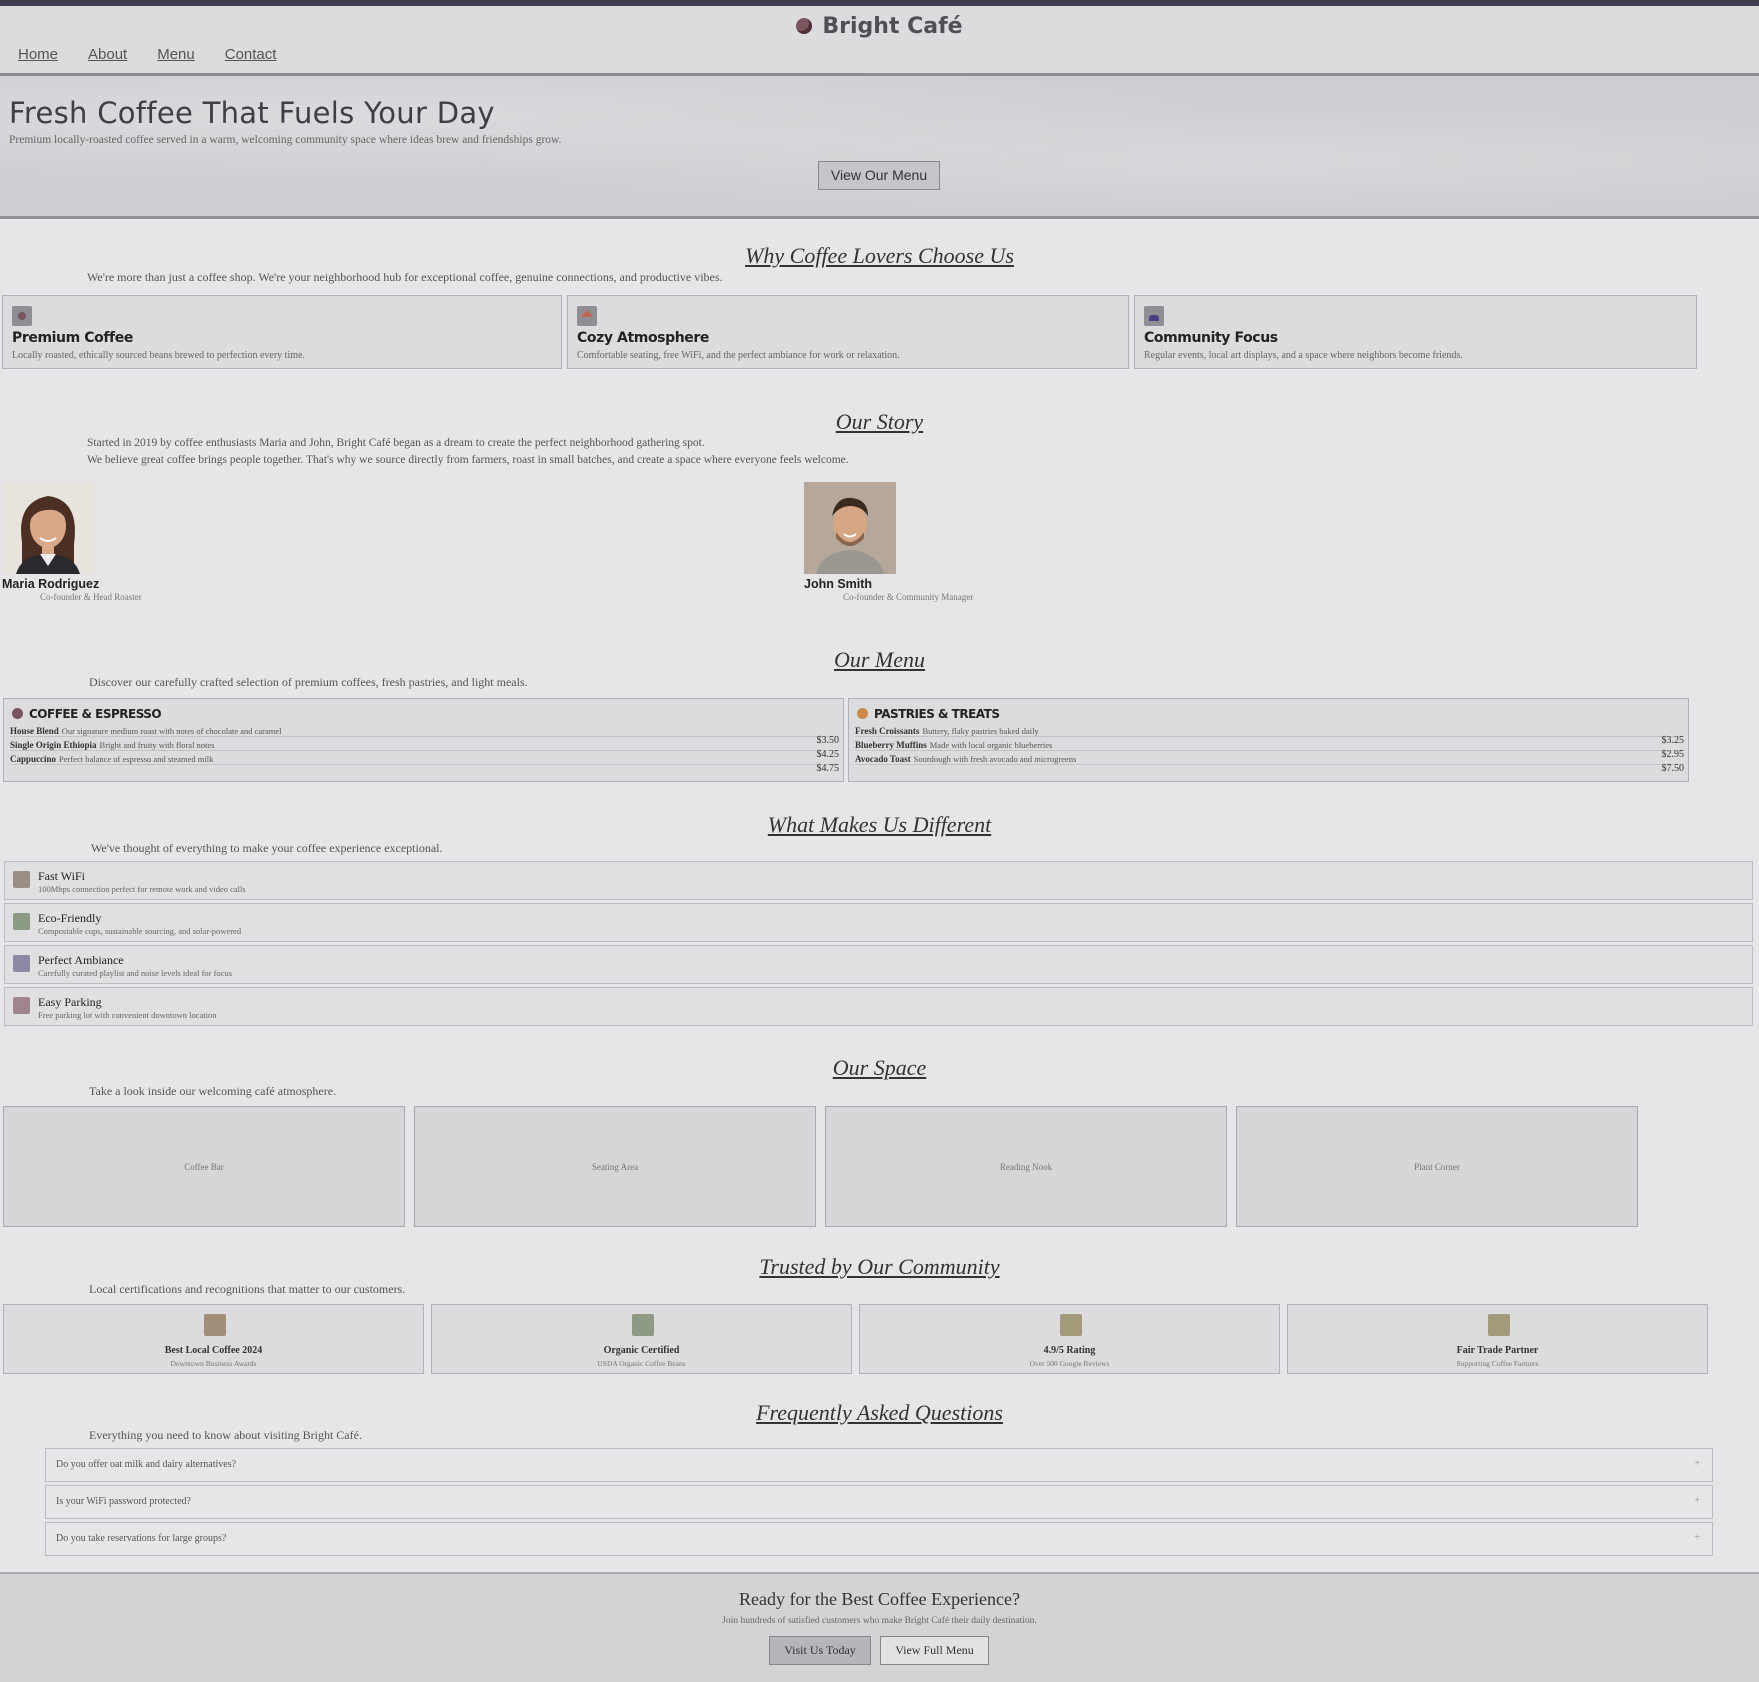  I want to click on feature-title: Community Focus, so click(1211, 338).